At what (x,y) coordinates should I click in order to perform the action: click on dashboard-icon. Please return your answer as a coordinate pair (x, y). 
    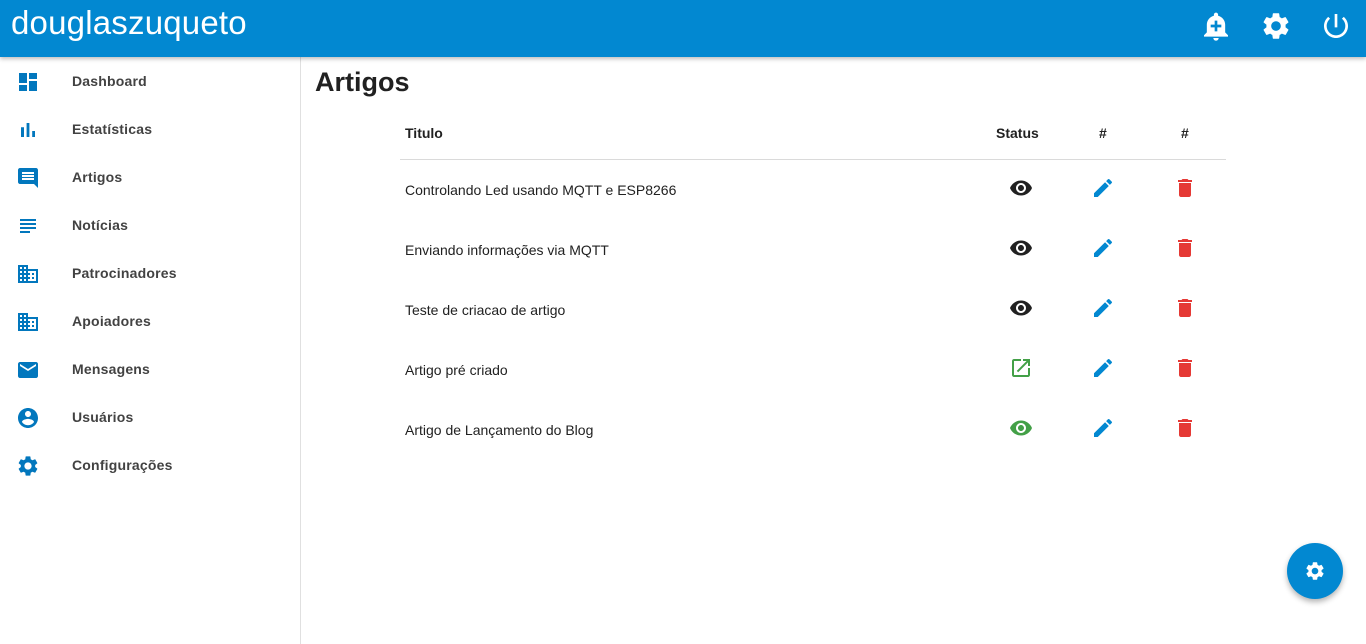
    Looking at the image, I should click on (28, 82).